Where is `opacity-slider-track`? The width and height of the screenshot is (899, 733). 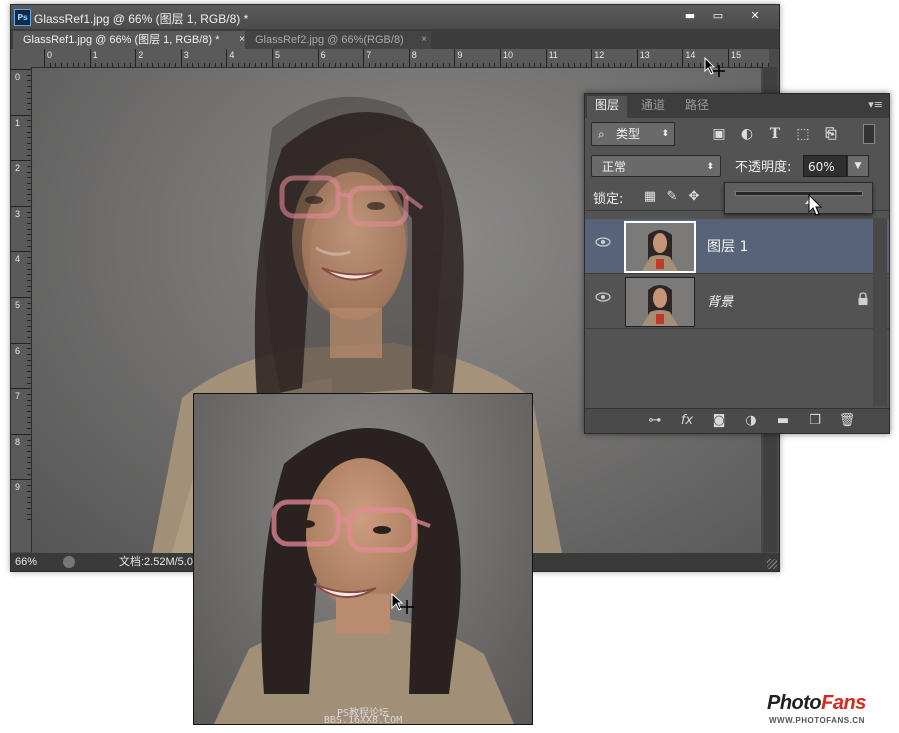
opacity-slider-track is located at coordinates (799, 193).